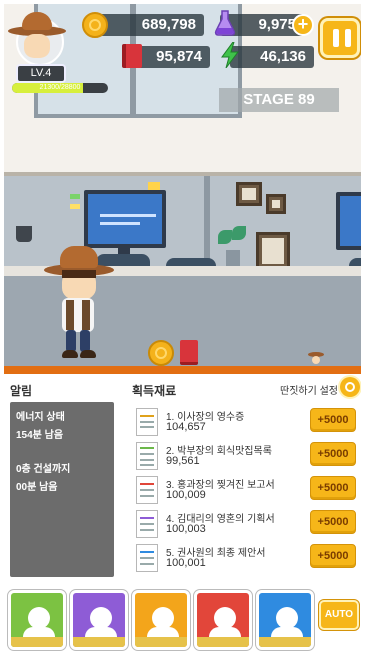  I want to click on pause-button, so click(340, 38).